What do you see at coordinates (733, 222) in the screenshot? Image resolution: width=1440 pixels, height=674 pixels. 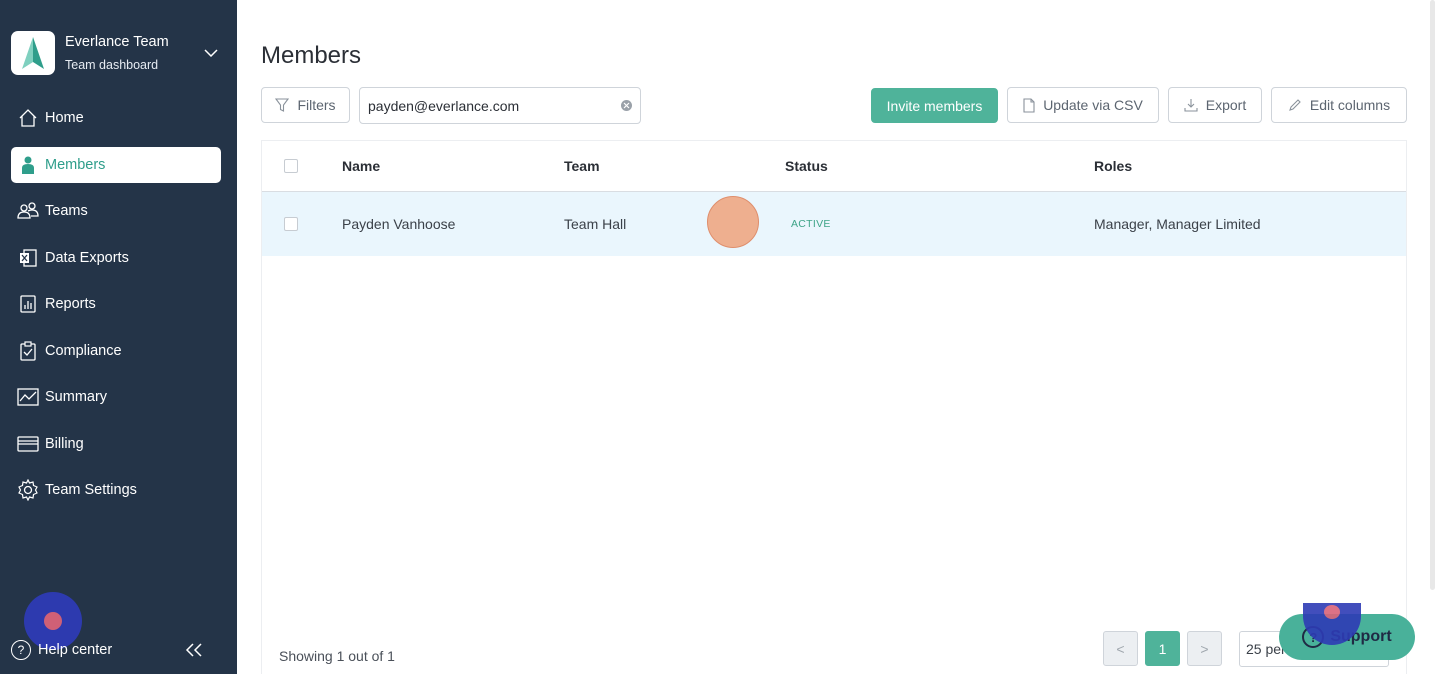 I see `click-indicator` at bounding box center [733, 222].